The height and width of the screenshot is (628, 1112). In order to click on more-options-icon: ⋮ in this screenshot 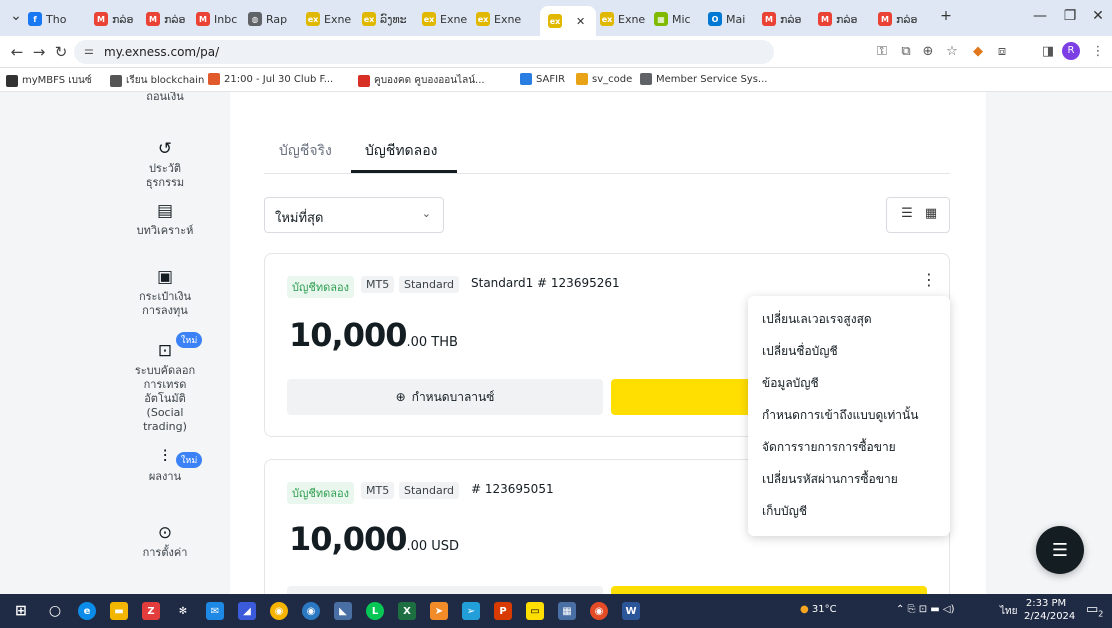, I will do `click(929, 279)`.